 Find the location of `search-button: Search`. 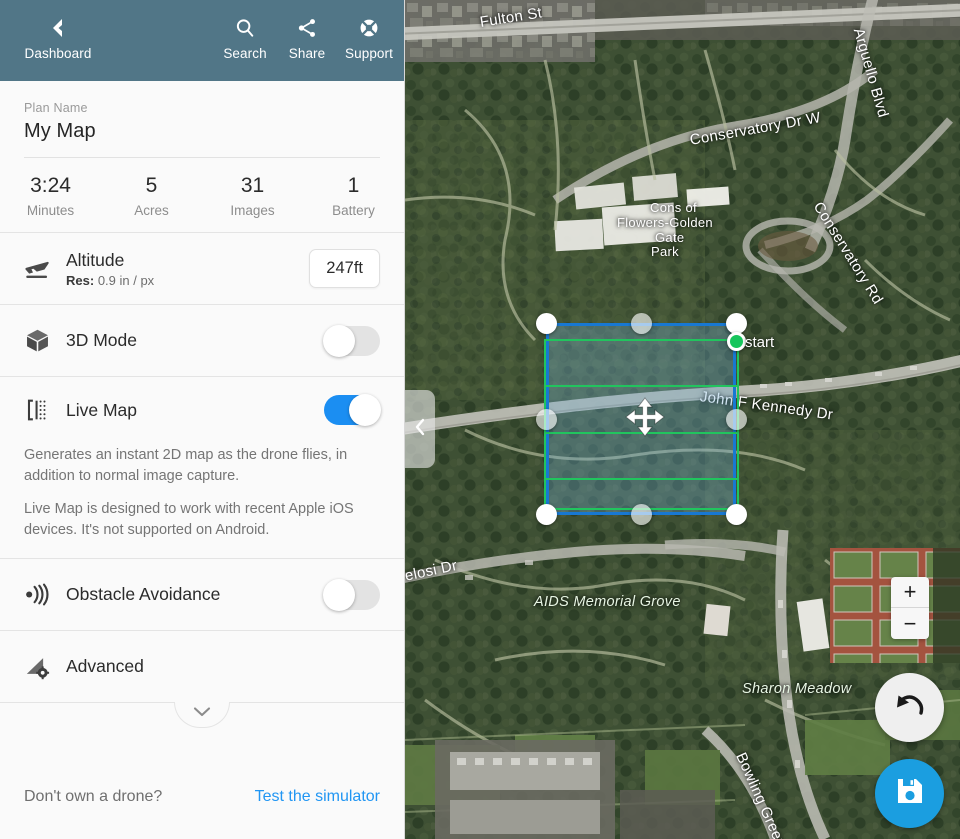

search-button: Search is located at coordinates (245, 30).